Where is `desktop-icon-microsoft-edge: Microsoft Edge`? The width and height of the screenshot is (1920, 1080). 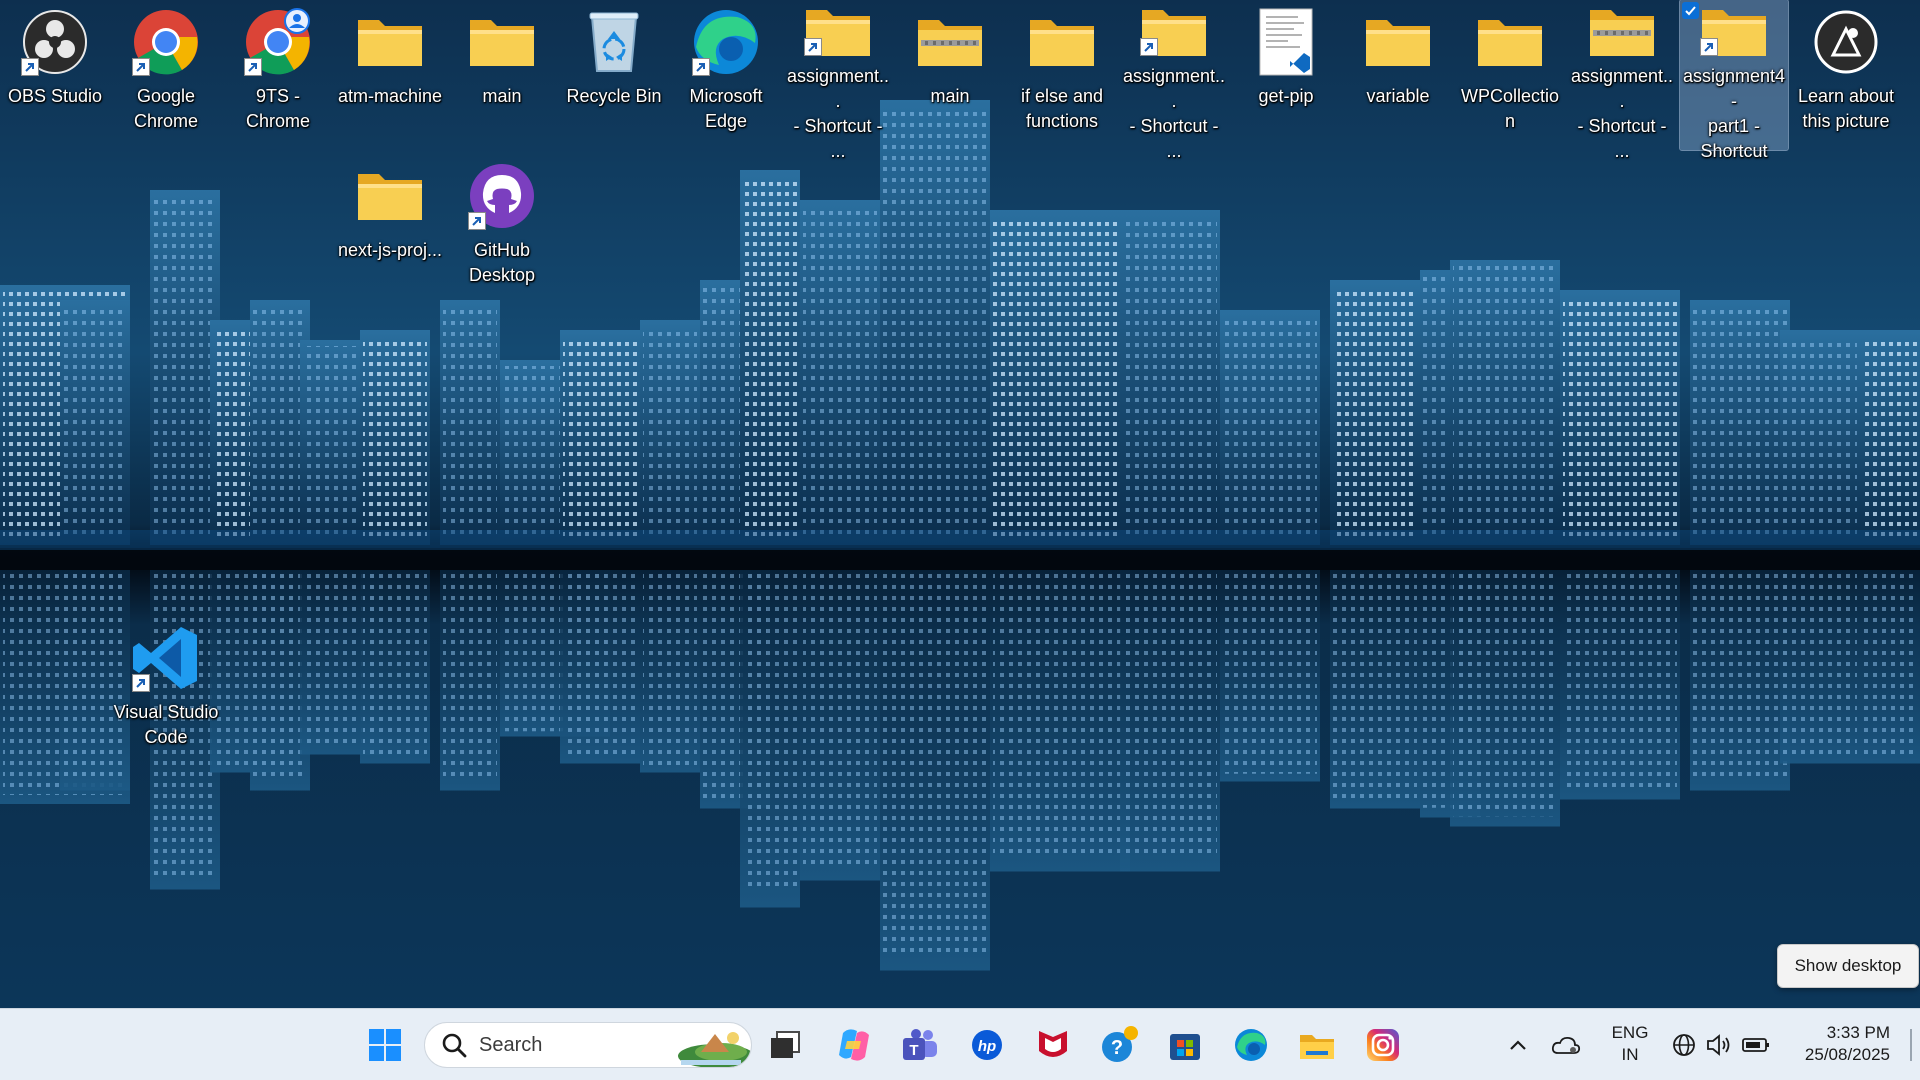 desktop-icon-microsoft-edge: Microsoft Edge is located at coordinates (726, 75).